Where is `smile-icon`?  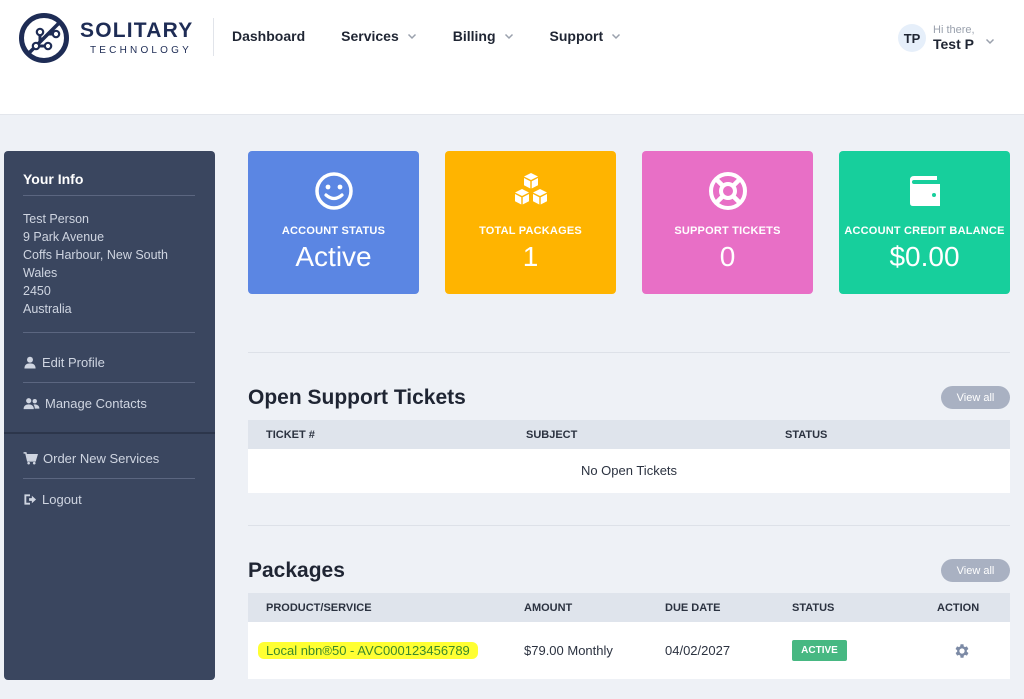 smile-icon is located at coordinates (333, 191).